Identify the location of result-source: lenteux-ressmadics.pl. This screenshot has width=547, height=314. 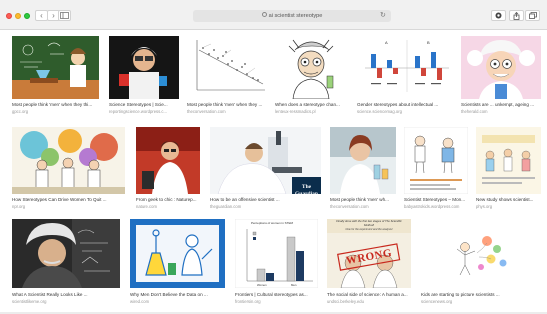
(295, 111).